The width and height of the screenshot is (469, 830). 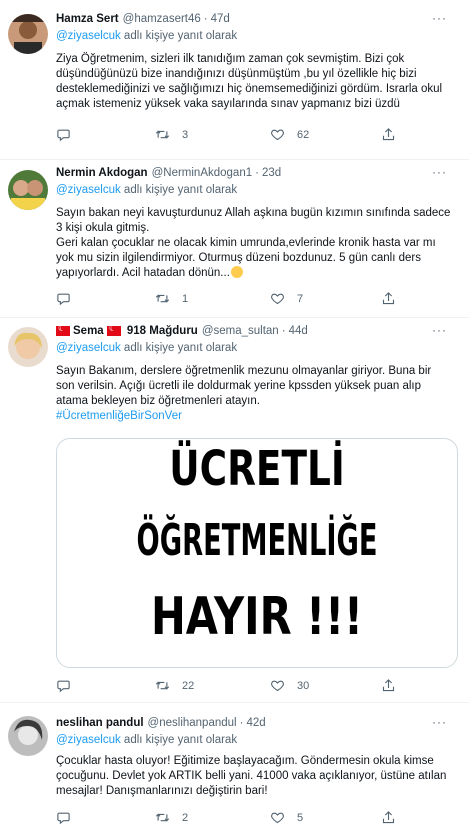 What do you see at coordinates (257, 469) in the screenshot?
I see `image-text-line: ÜCRETLİ` at bounding box center [257, 469].